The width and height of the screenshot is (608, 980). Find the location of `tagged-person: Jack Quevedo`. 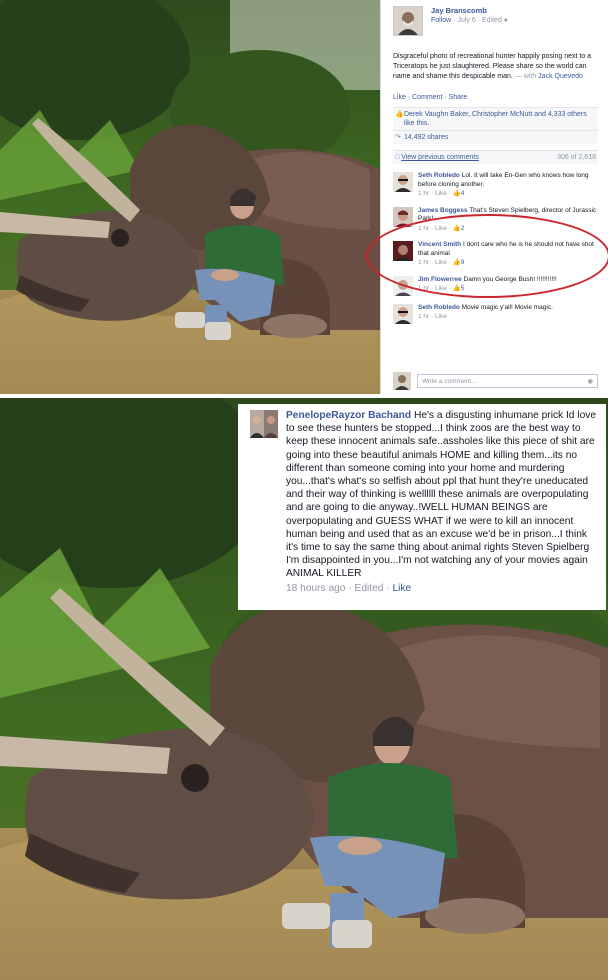

tagged-person: Jack Quevedo is located at coordinates (560, 76).